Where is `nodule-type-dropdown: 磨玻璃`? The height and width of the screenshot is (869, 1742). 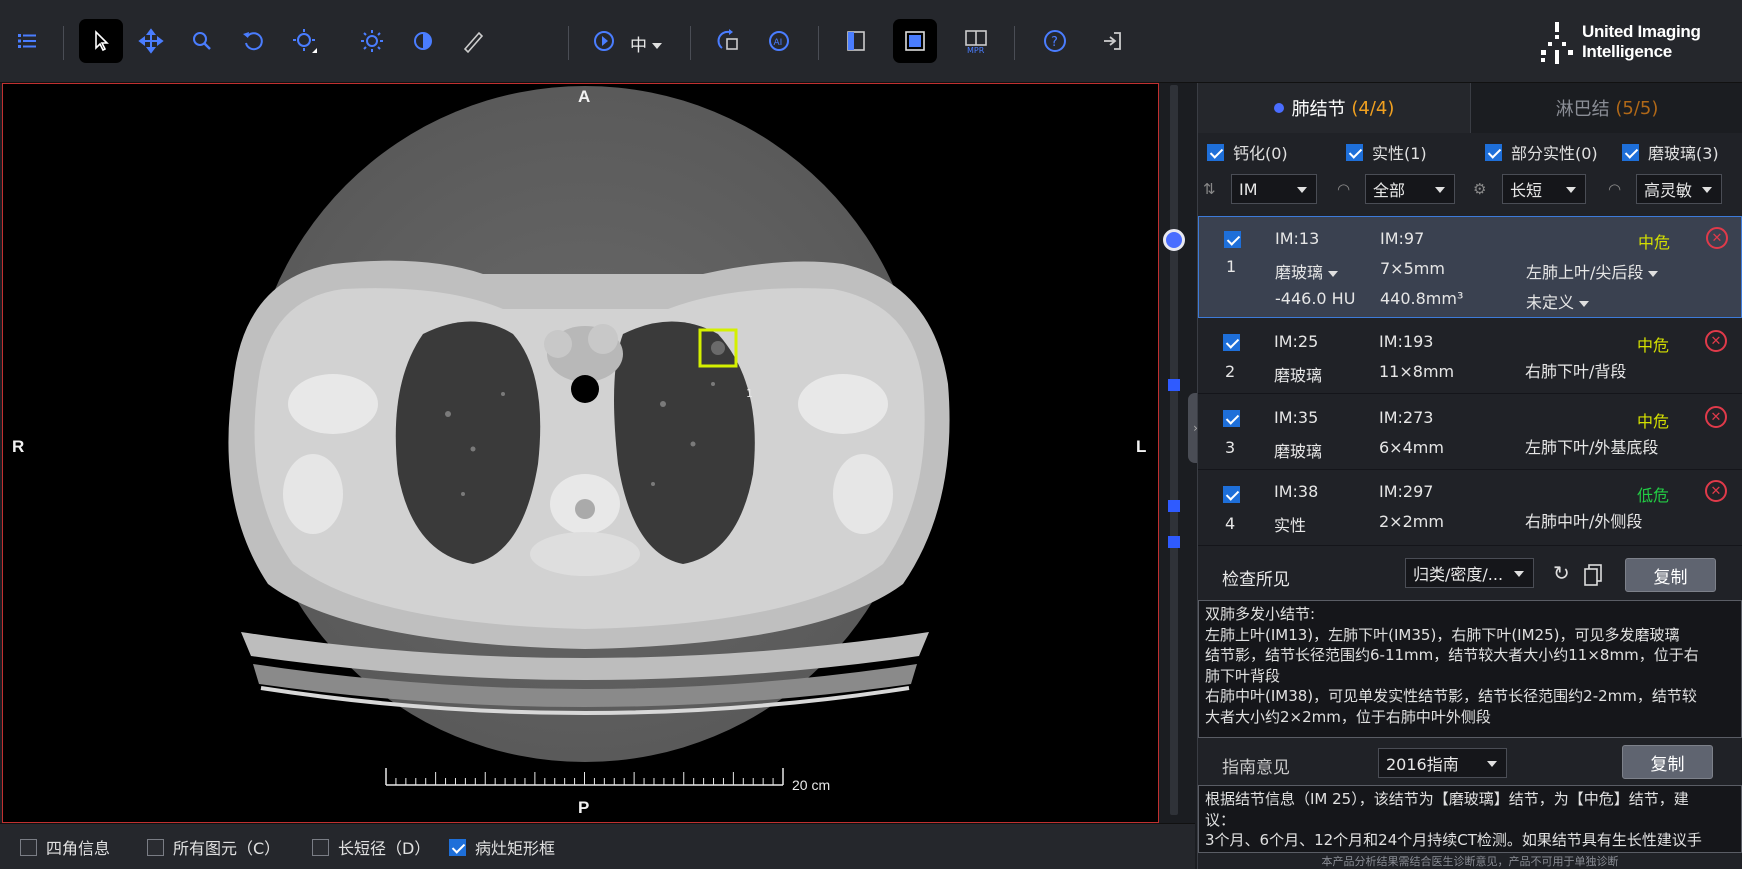 nodule-type-dropdown: 磨玻璃 is located at coordinates (1307, 271).